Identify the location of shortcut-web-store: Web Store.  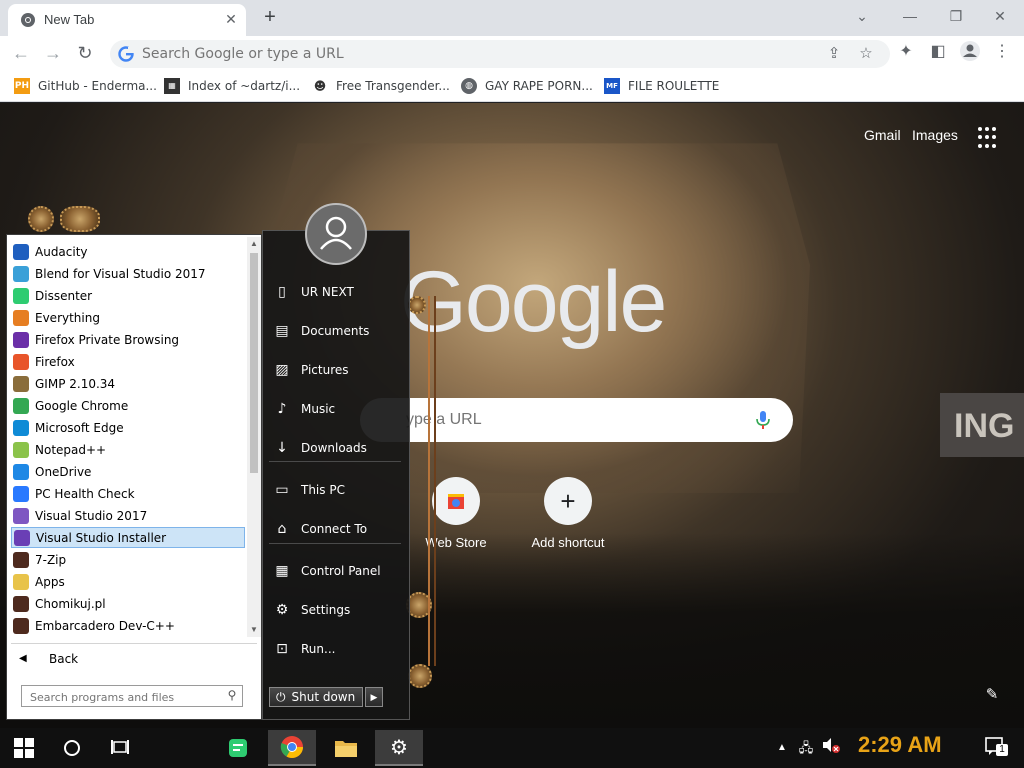
(456, 513).